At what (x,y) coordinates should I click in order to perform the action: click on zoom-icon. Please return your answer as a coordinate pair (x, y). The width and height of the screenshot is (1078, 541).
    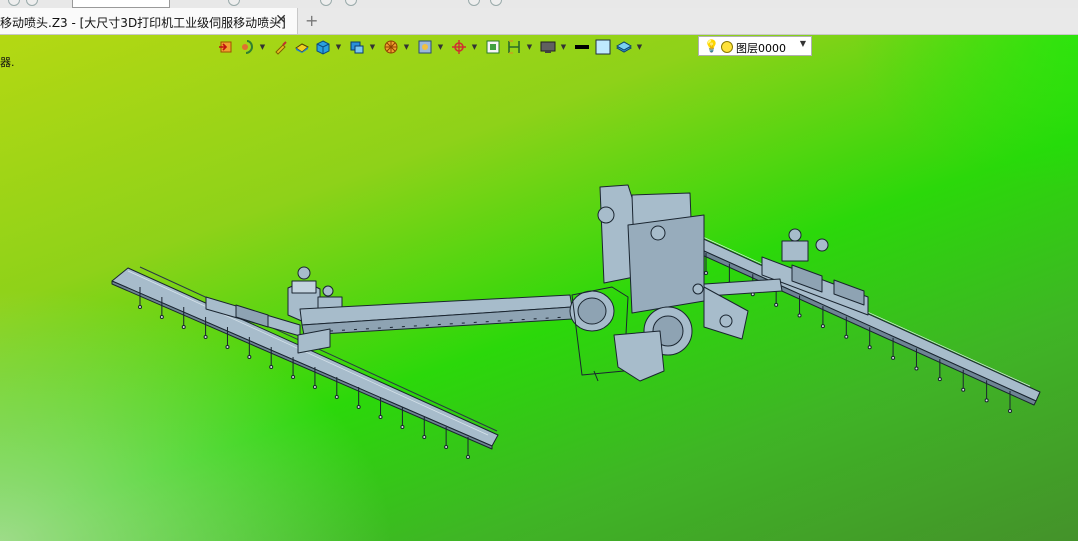
    Looking at the image, I should click on (425, 47).